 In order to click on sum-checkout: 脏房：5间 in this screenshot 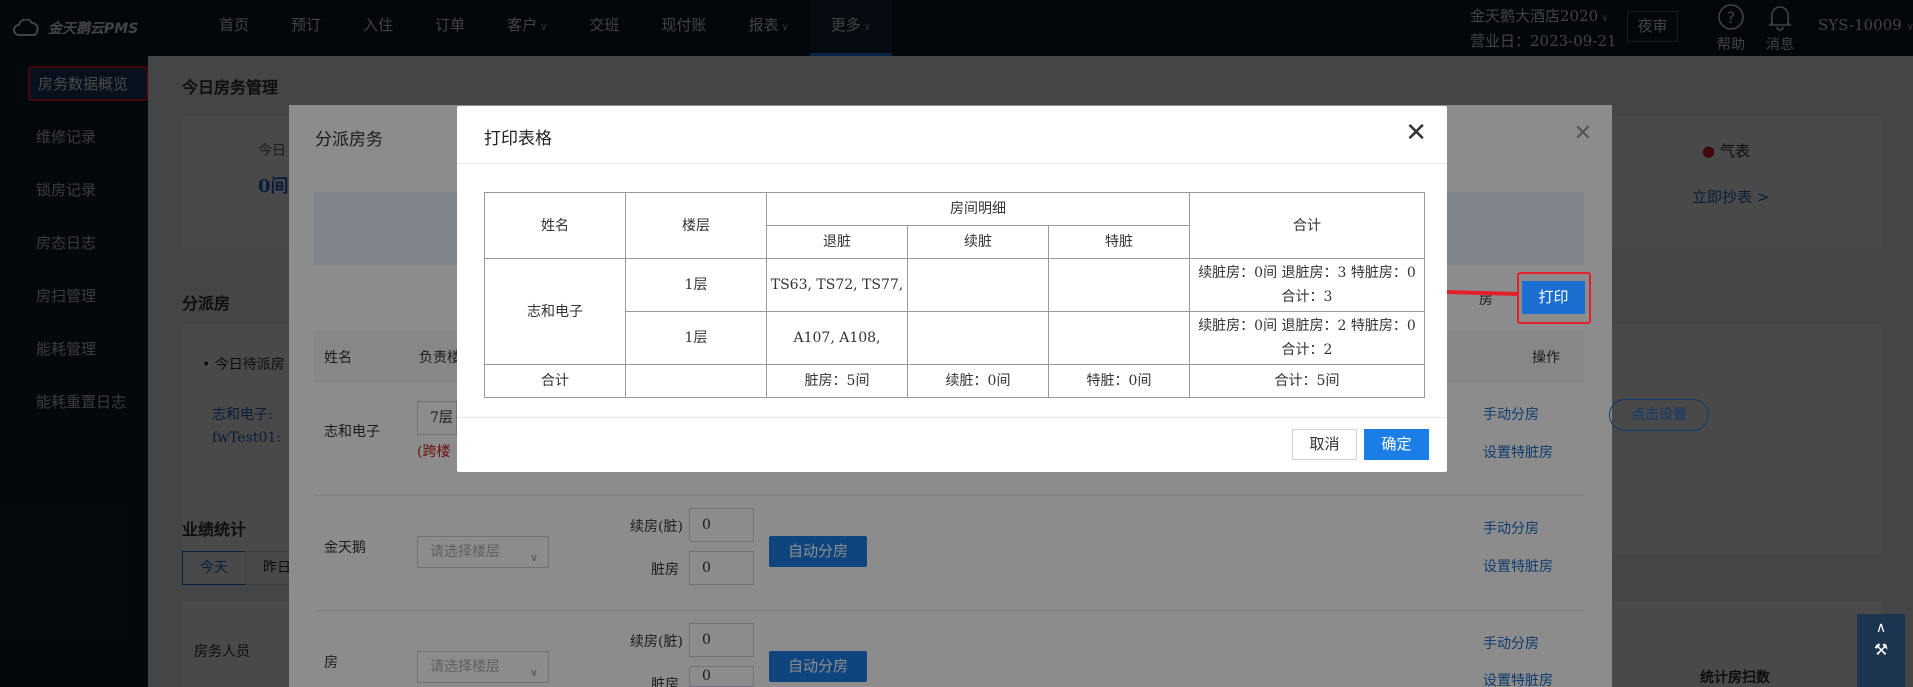, I will do `click(837, 381)`.